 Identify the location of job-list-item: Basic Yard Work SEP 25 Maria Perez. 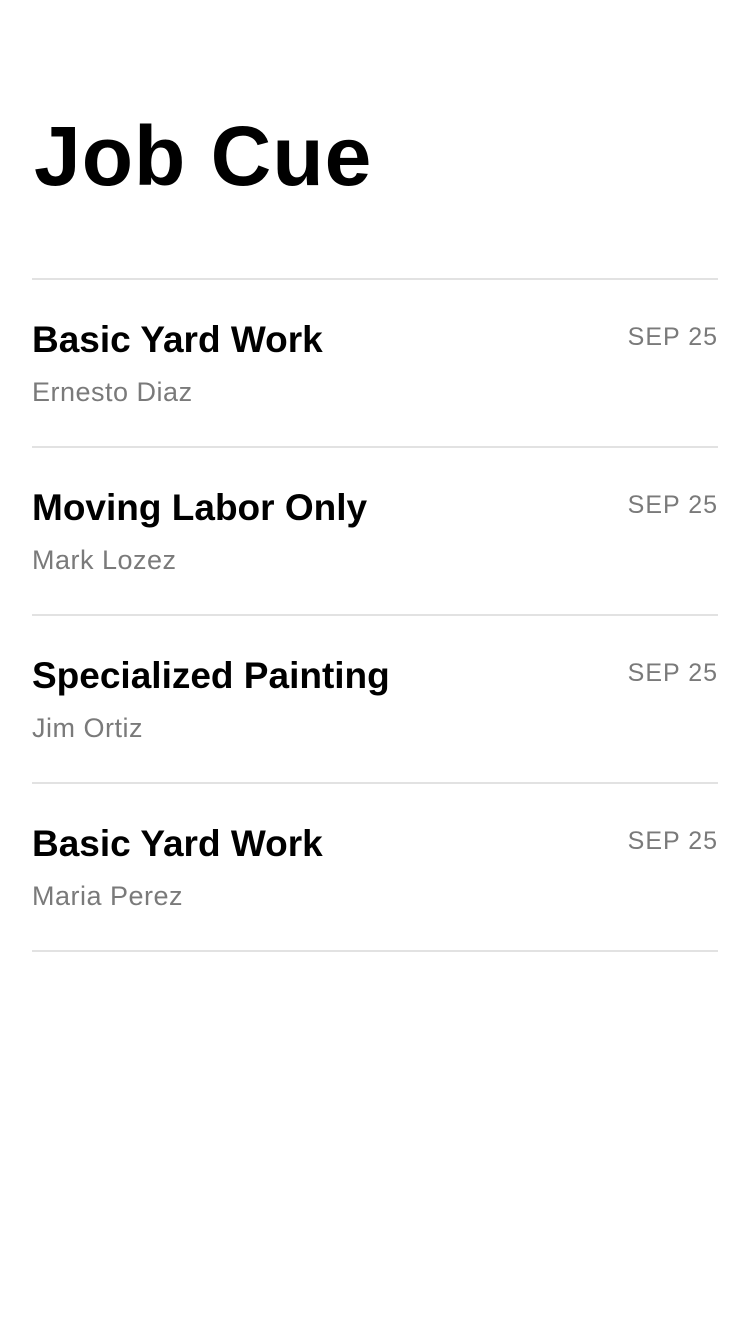
(375, 868).